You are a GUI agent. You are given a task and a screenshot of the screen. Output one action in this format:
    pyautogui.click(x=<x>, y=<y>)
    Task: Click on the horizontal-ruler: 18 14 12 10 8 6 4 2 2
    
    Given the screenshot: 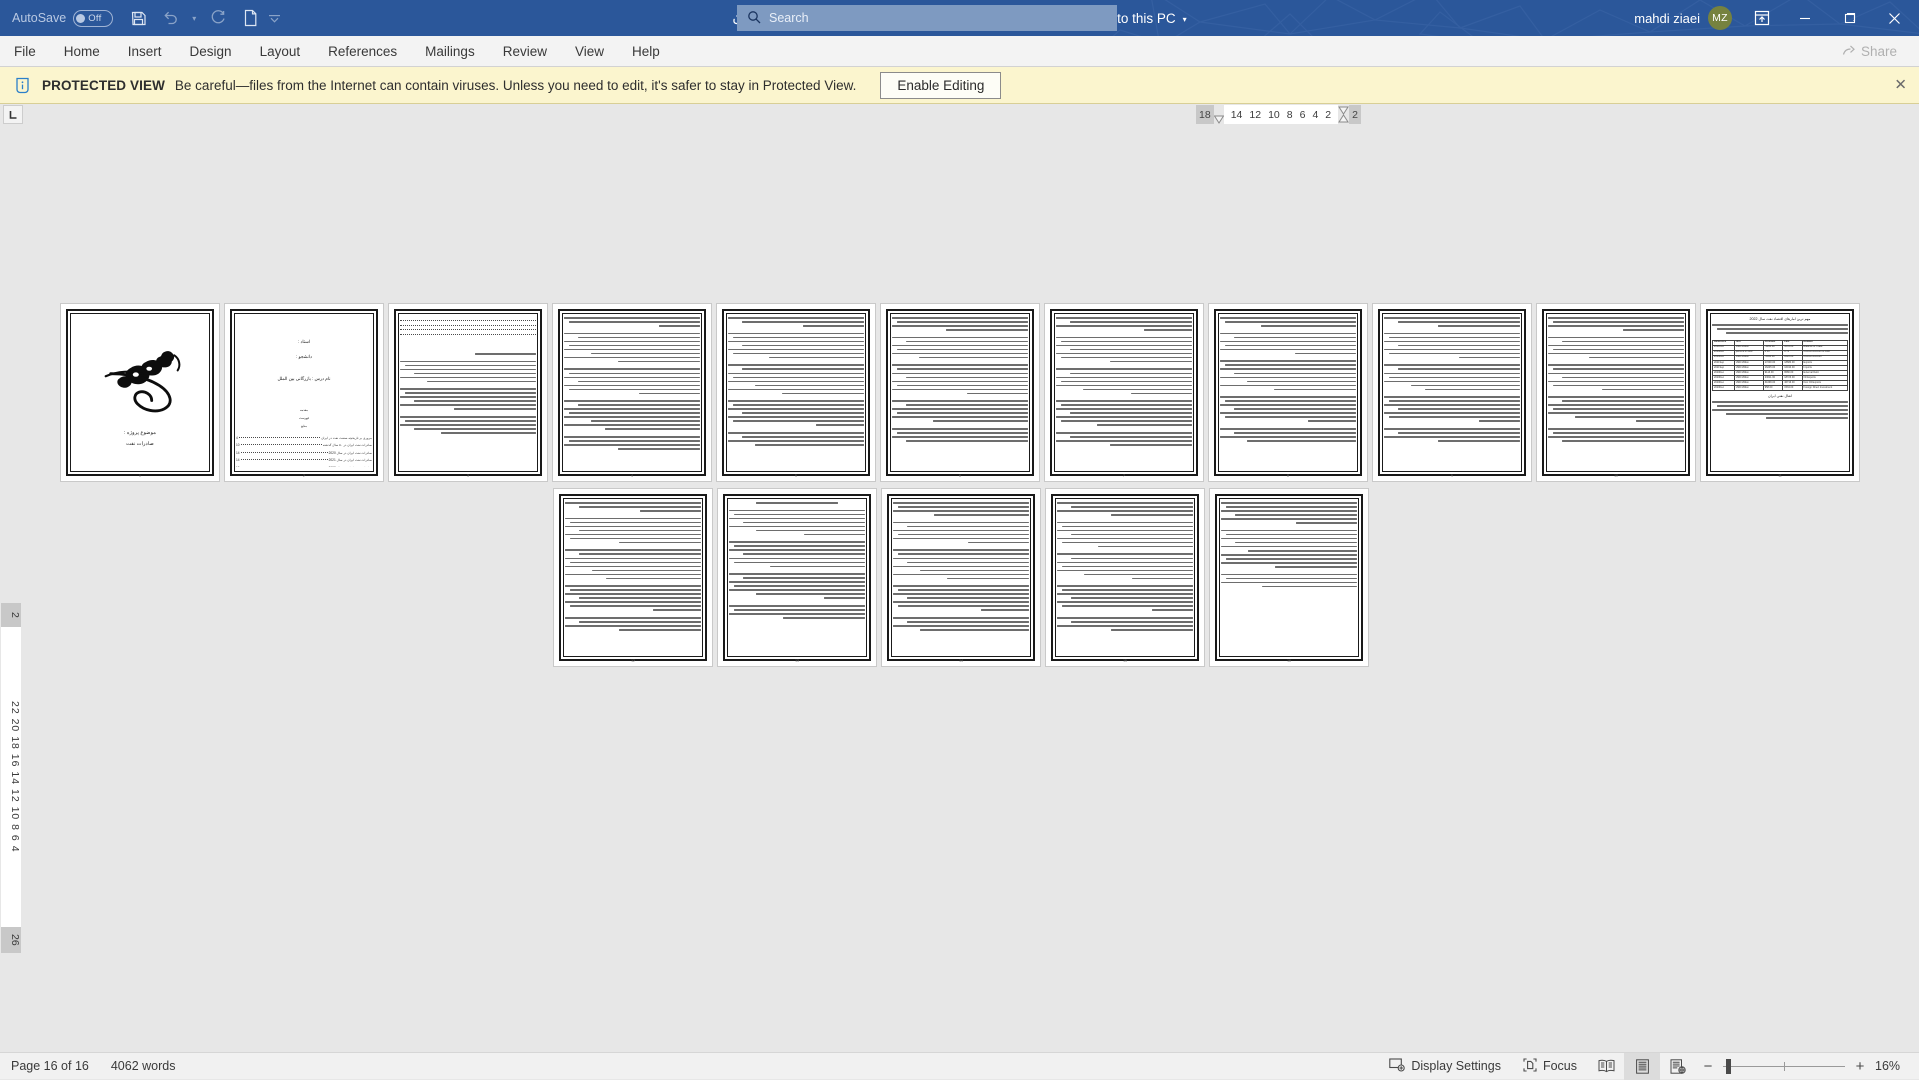 What is the action you would take?
    pyautogui.click(x=959, y=115)
    